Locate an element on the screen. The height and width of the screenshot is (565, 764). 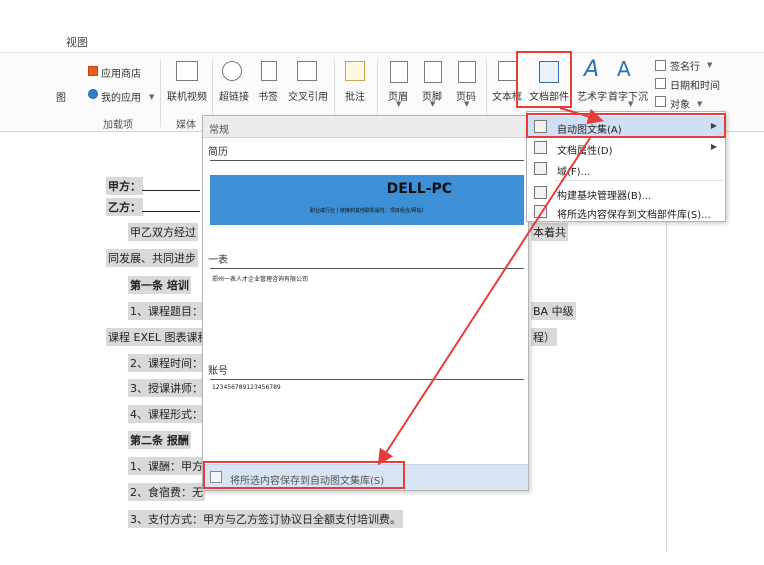
arrow-to-autotext is located at coordinates (581, 116).